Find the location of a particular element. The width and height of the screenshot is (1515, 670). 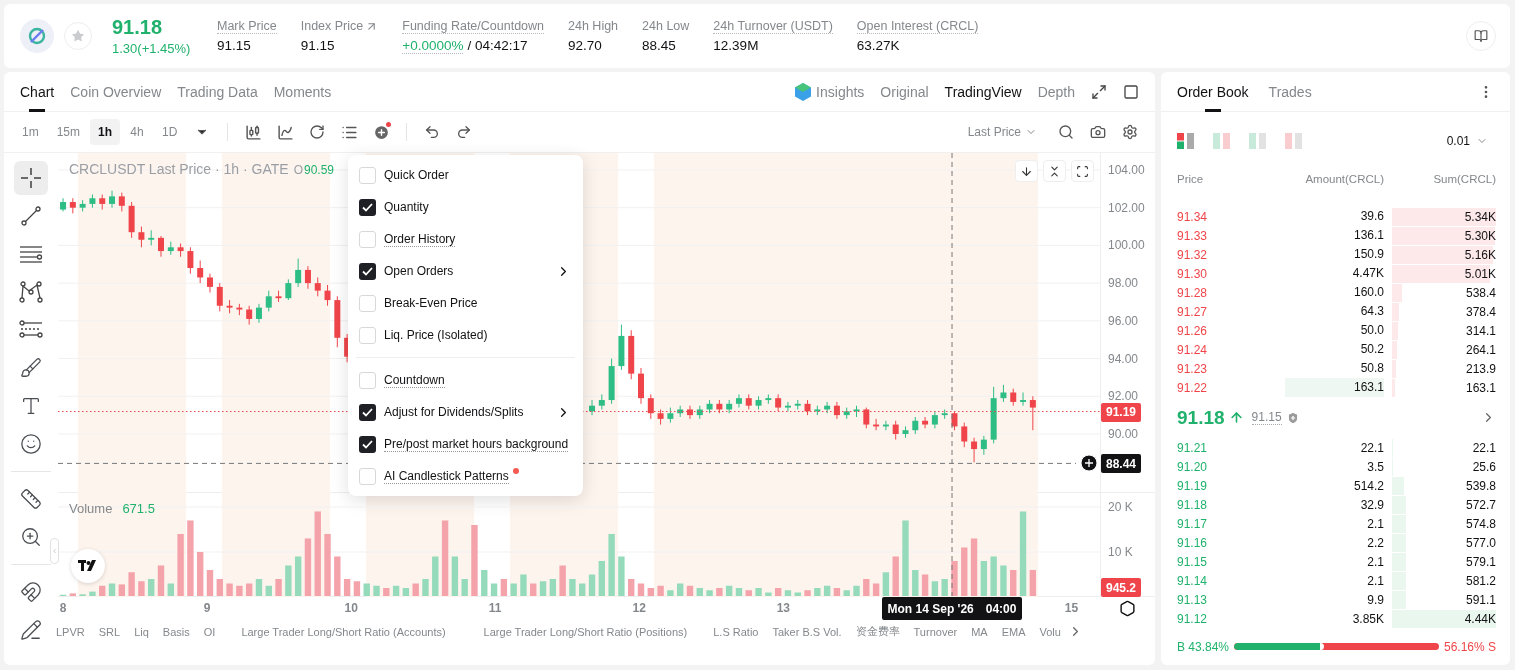

menu-item-label: Quantity is located at coordinates (406, 207).